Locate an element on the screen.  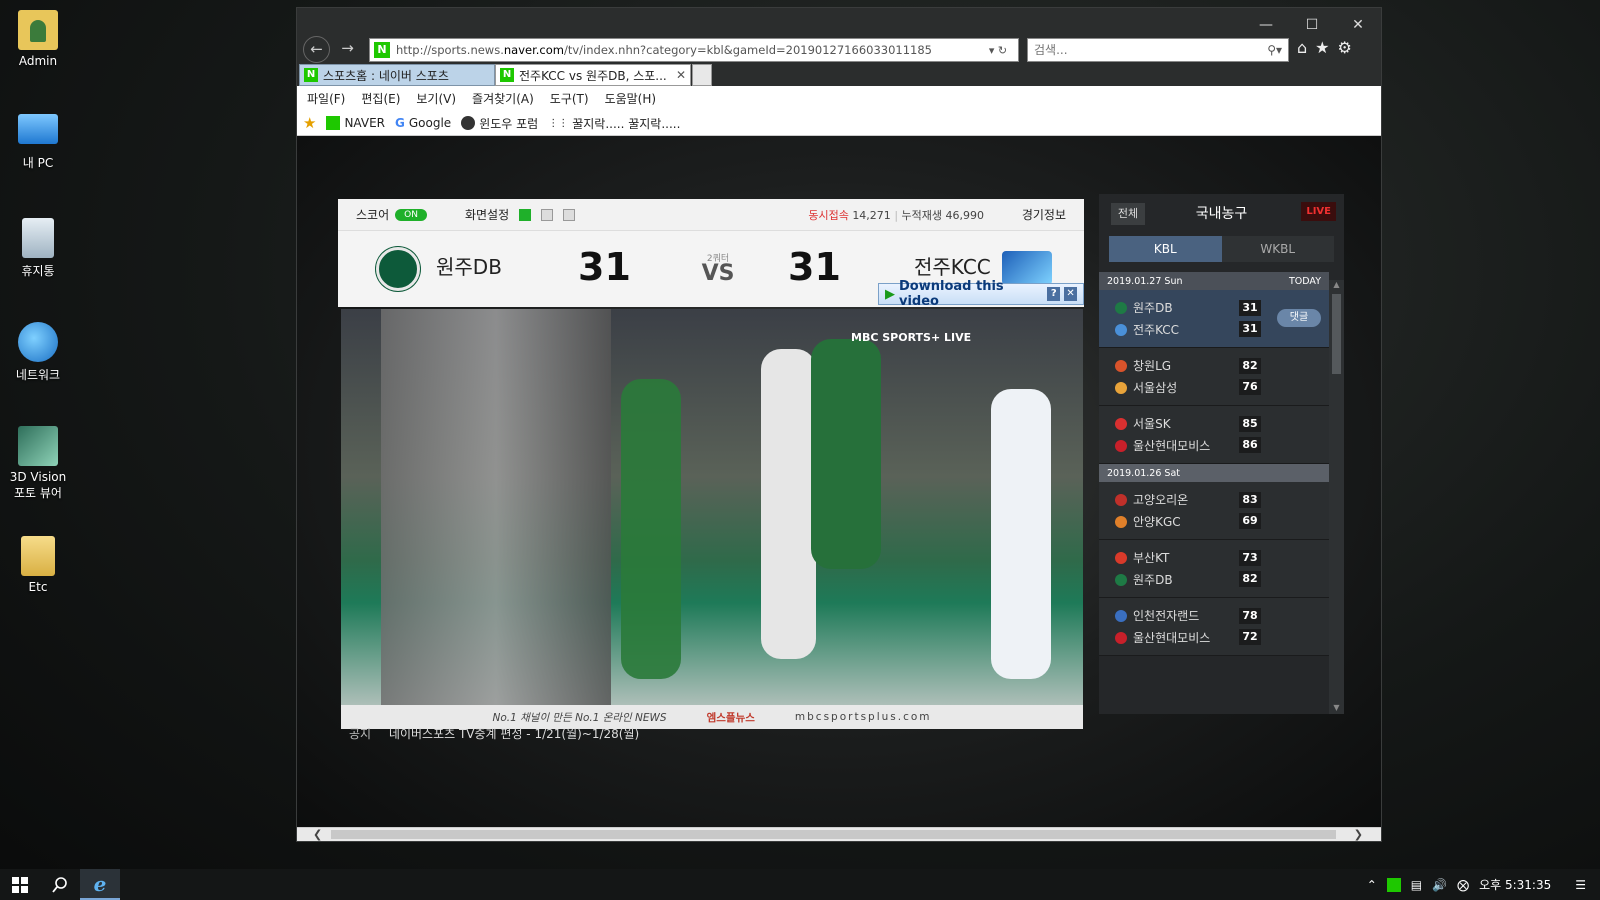
team-row: 부산KT is located at coordinates (1142, 557).